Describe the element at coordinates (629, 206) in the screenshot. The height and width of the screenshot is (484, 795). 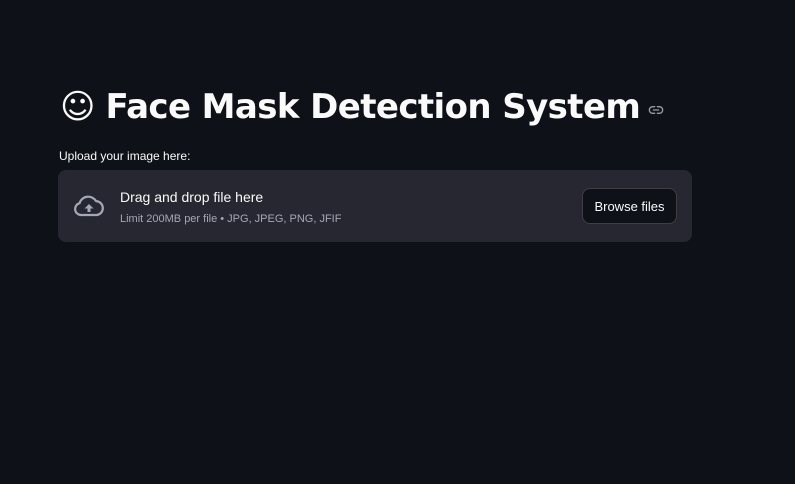
I see `browse-files-button: Browse files` at that location.